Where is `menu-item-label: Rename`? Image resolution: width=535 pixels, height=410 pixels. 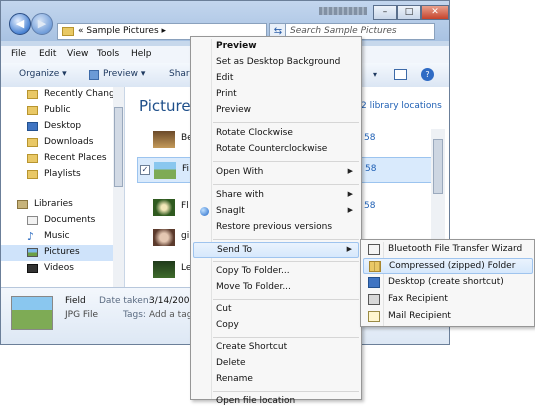 menu-item-label: Rename is located at coordinates (234, 379).